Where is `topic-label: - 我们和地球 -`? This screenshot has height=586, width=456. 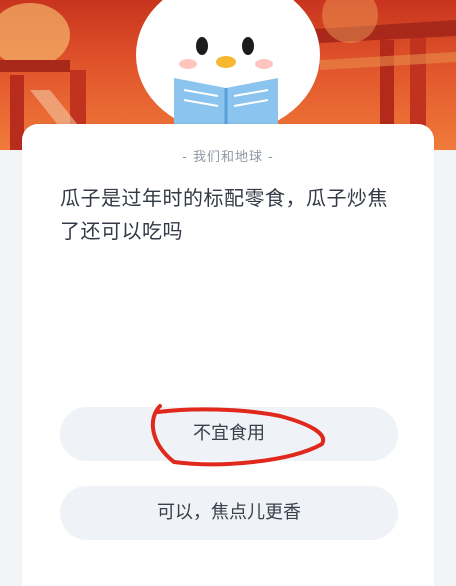
topic-label: - 我们和地球 - is located at coordinates (228, 157).